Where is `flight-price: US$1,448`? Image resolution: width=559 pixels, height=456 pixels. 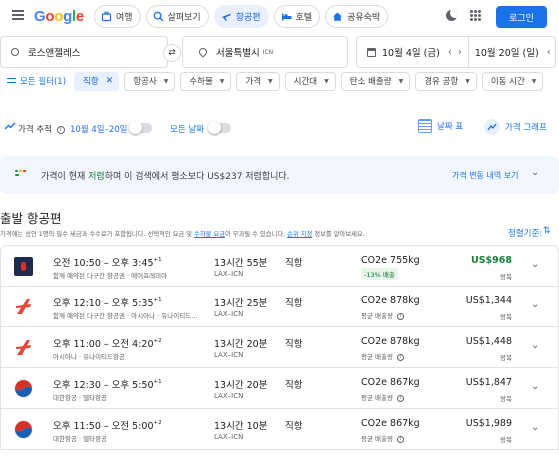
flight-price: US$1,448 is located at coordinates (488, 341).